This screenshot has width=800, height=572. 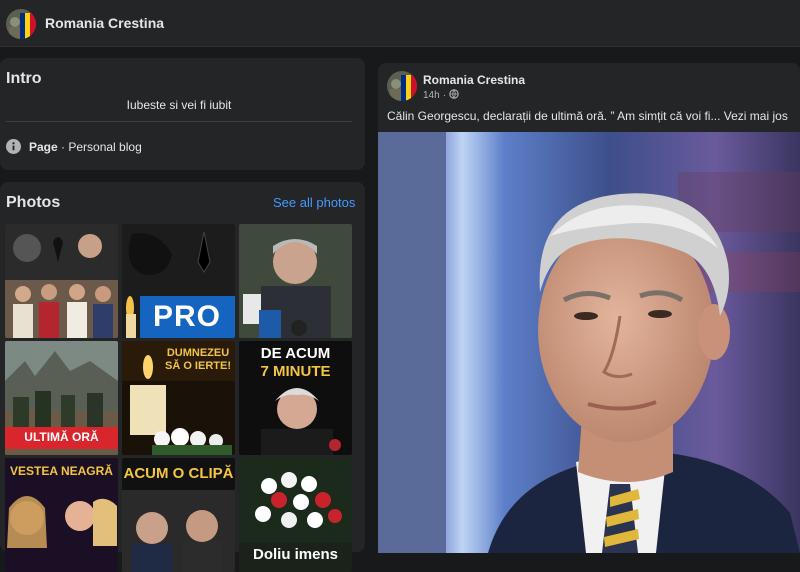 I want to click on page-category-value: · Personal blog, so click(x=101, y=147).